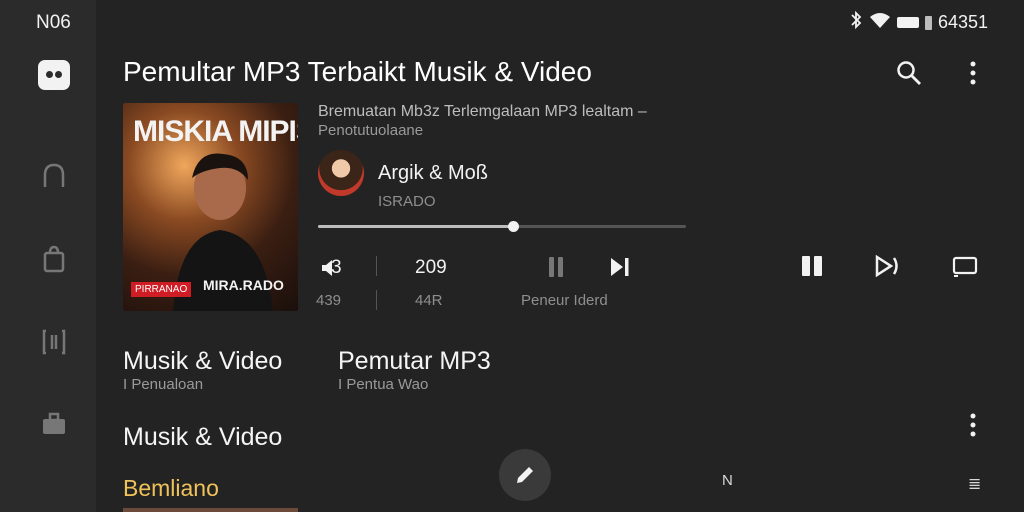  Describe the element at coordinates (909, 73) in the screenshot. I see `search-icon` at that location.